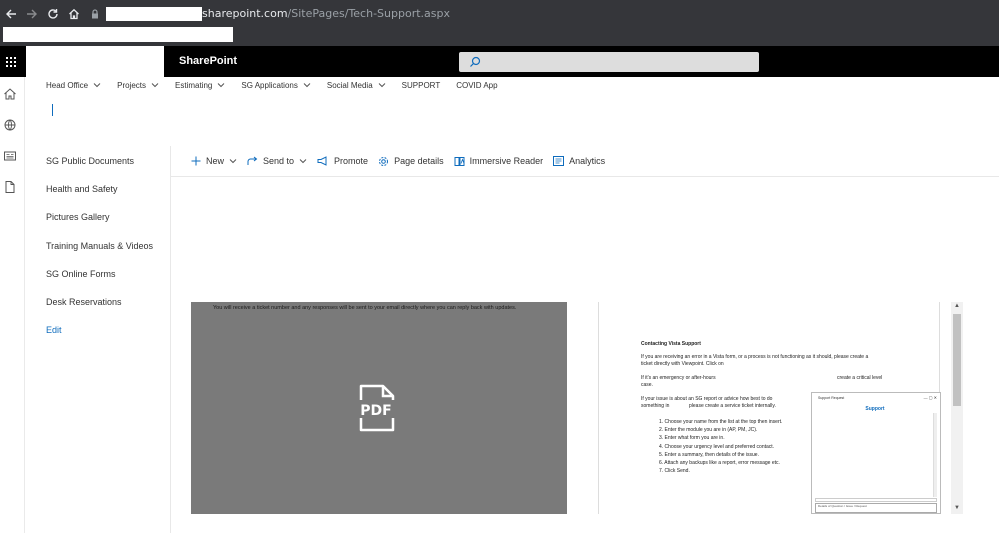  I want to click on doc-step: 3. Enter what form you are in., so click(692, 438).